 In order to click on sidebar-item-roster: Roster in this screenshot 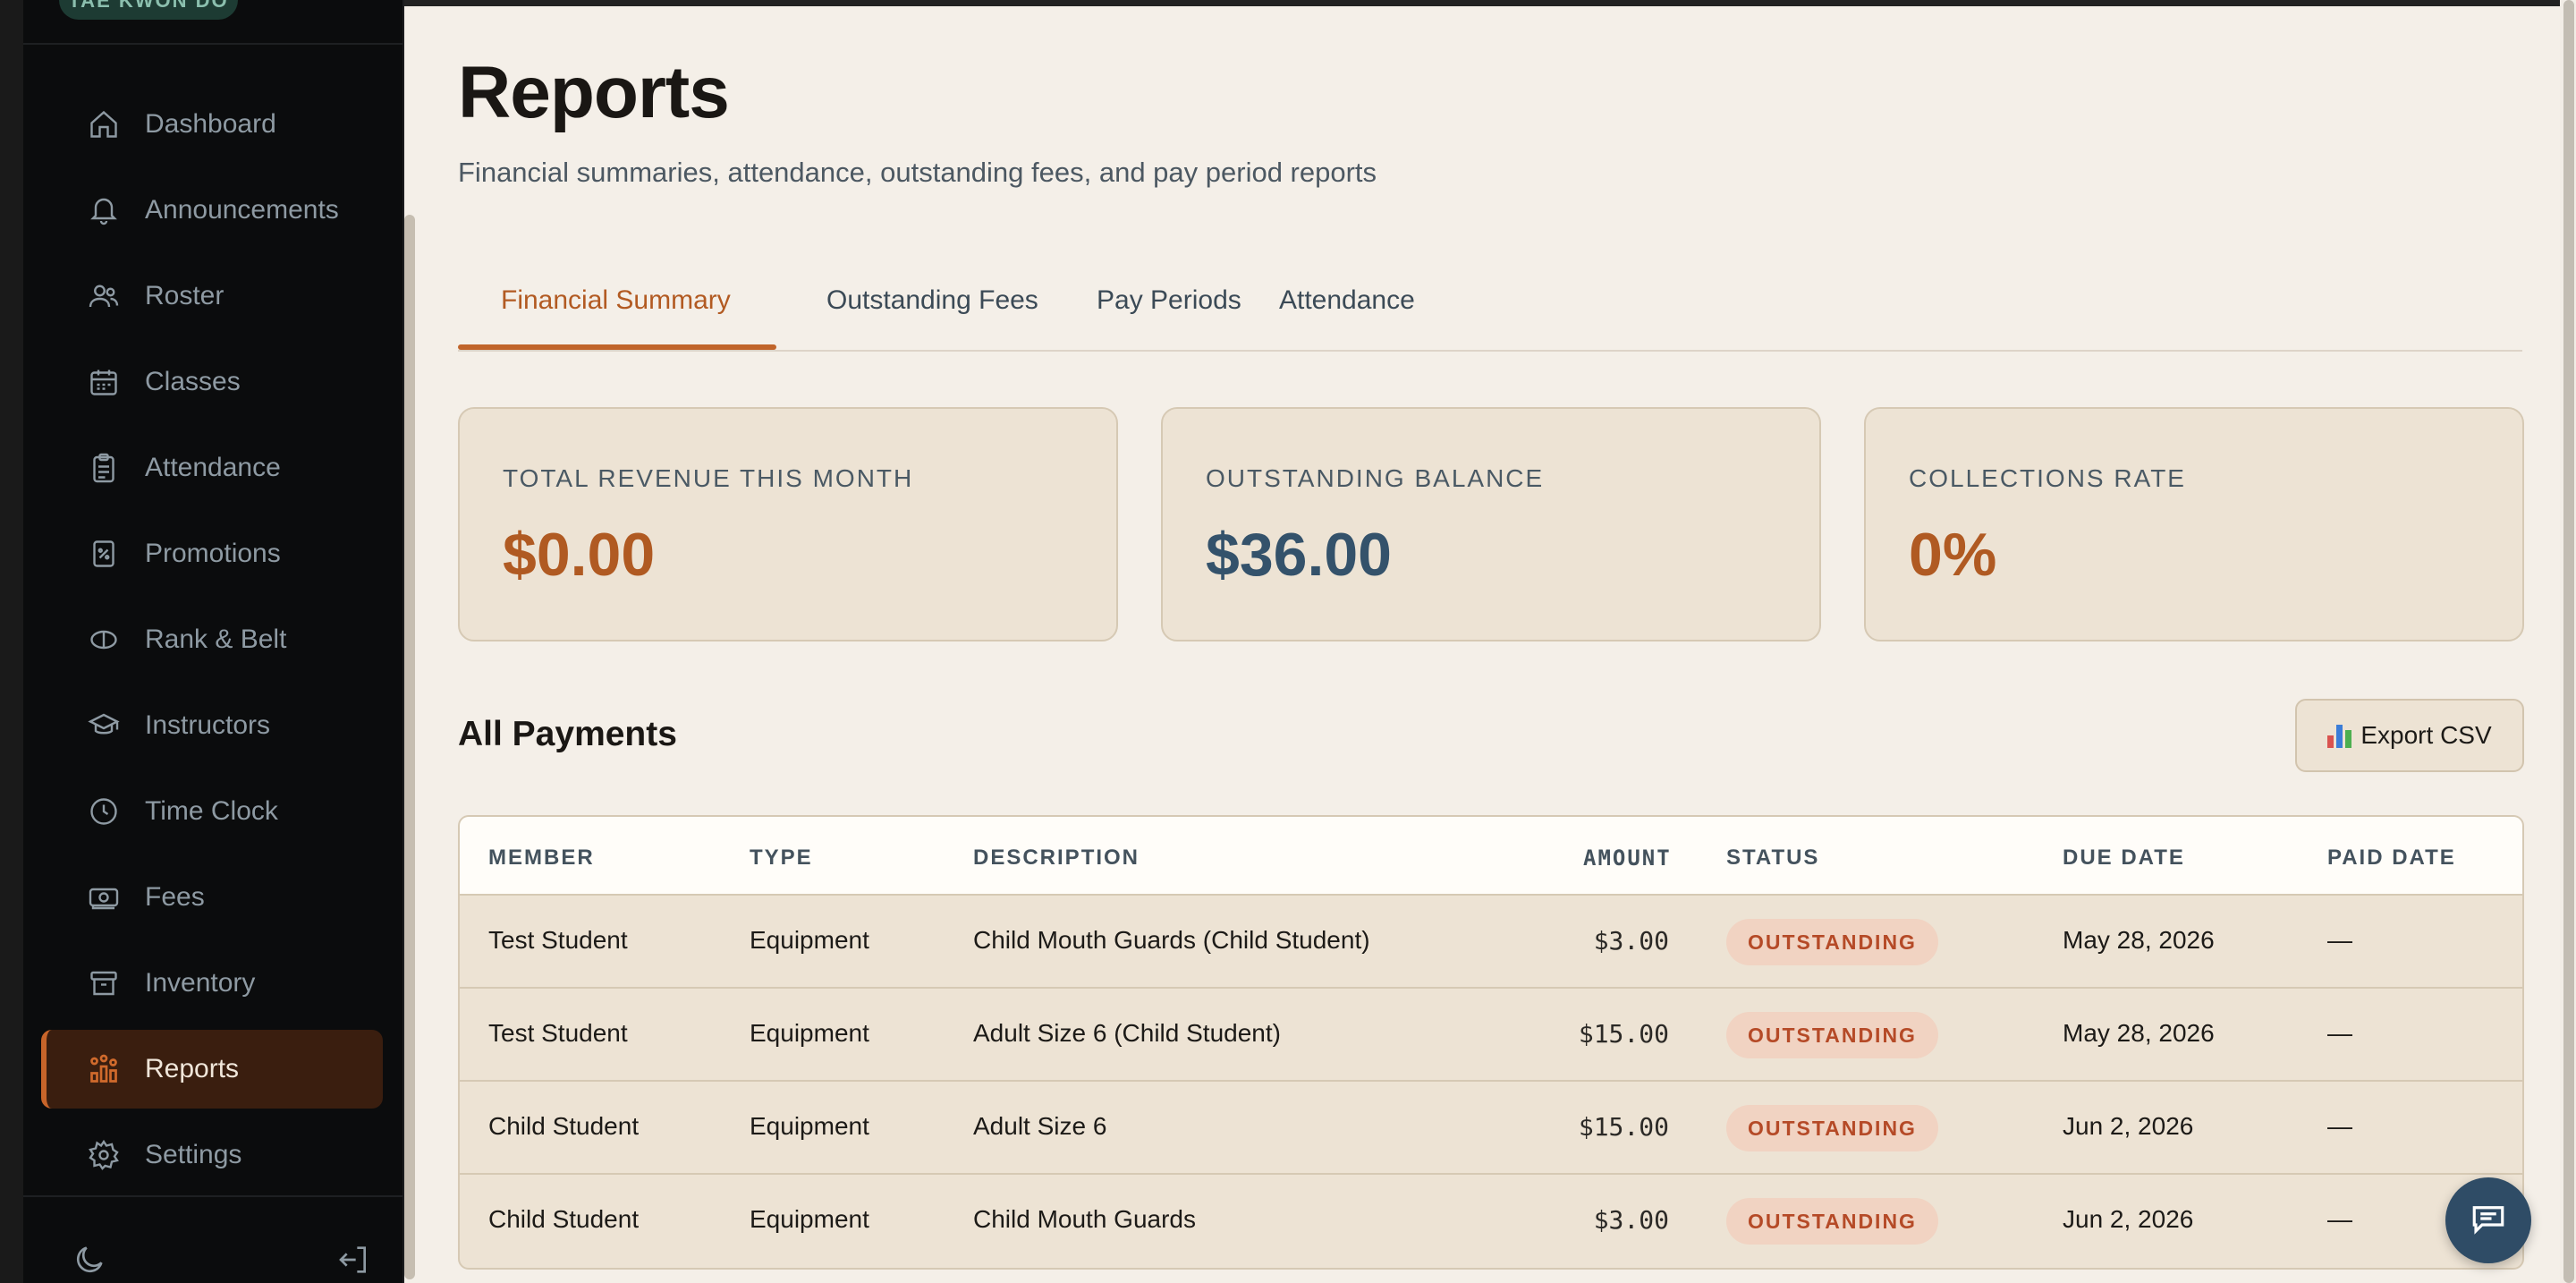, I will do `click(212, 296)`.